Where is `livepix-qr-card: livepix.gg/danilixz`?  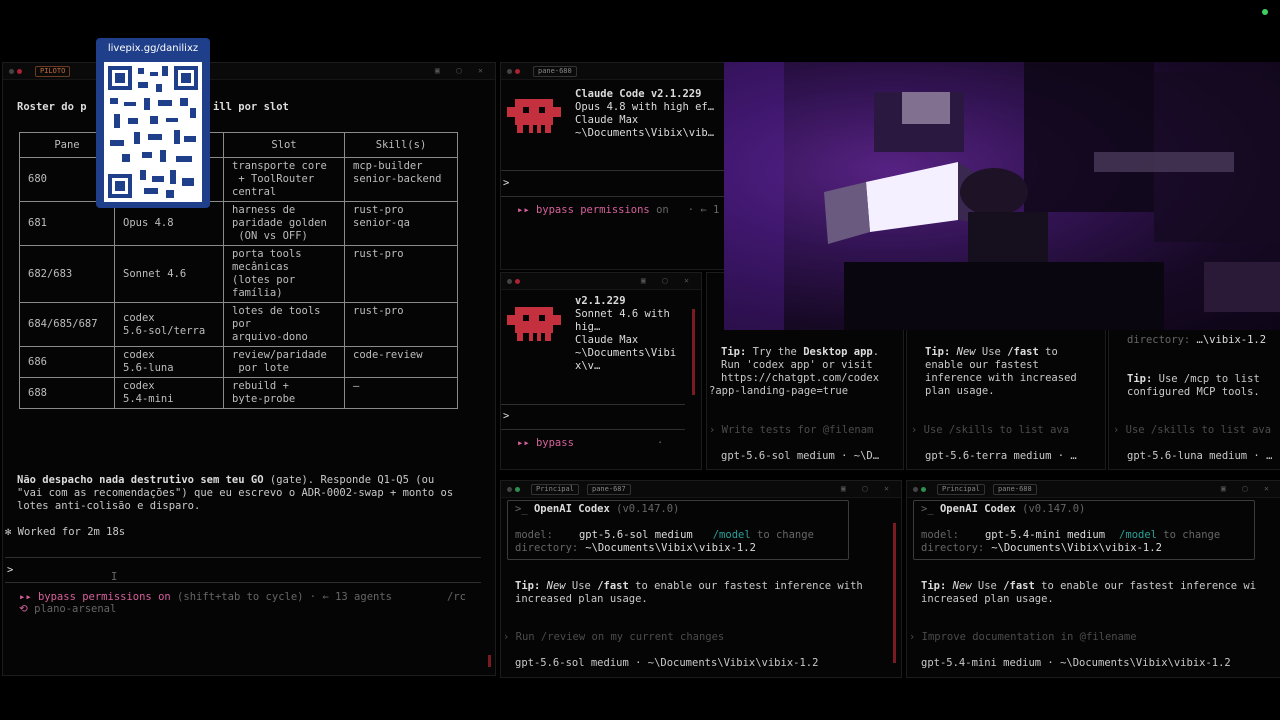 livepix-qr-card: livepix.gg/danilixz is located at coordinates (153, 123).